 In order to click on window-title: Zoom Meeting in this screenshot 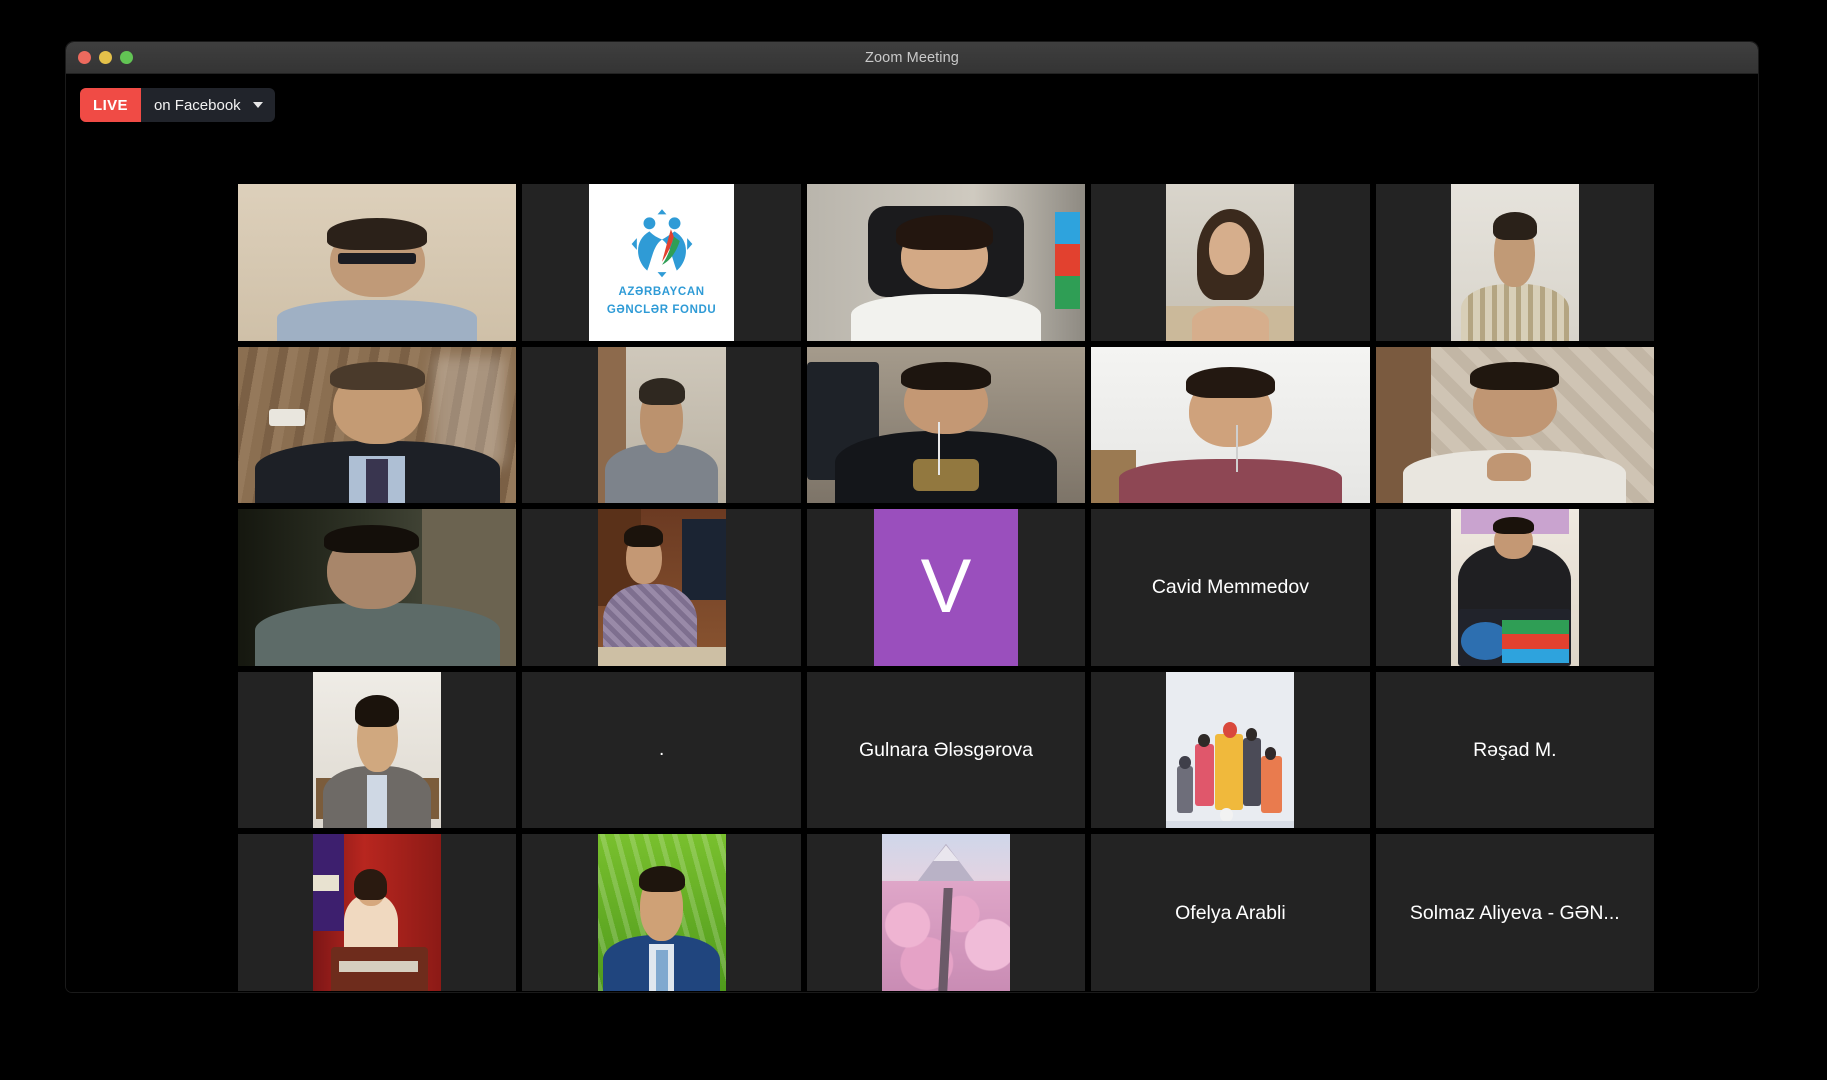, I will do `click(912, 57)`.